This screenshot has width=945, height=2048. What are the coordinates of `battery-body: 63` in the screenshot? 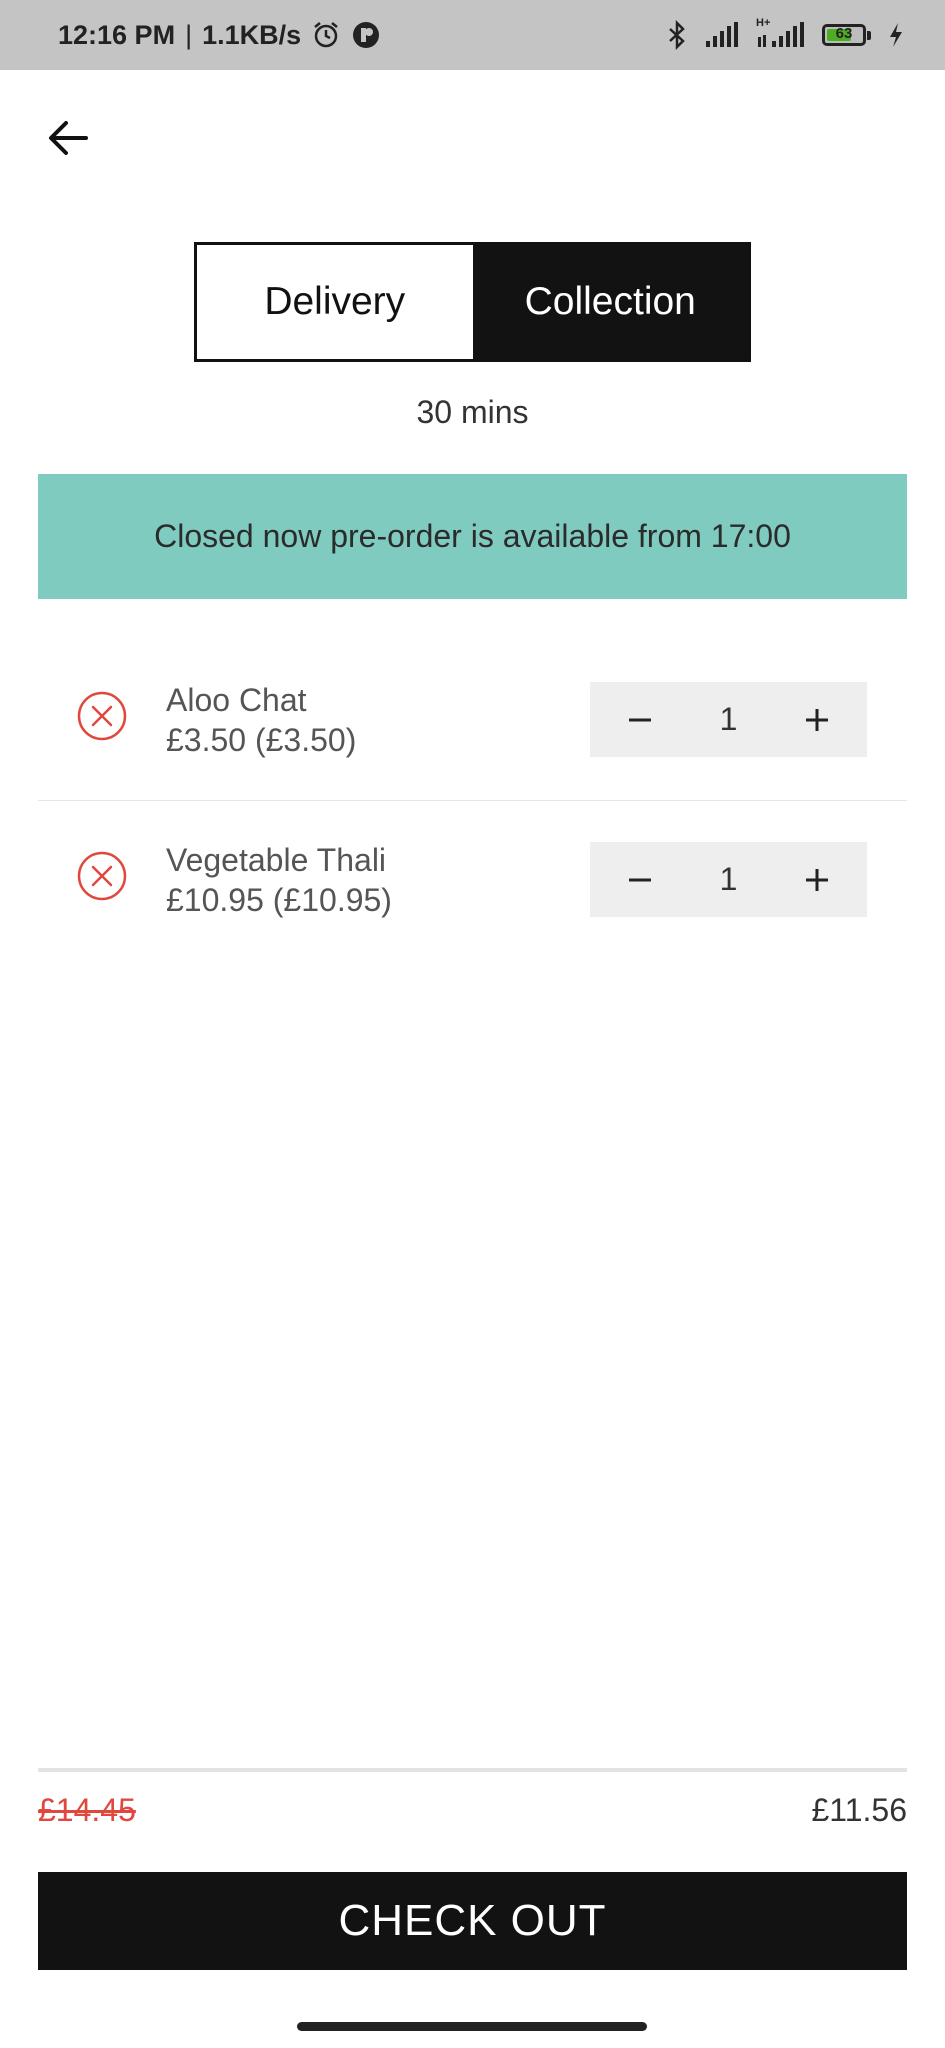 It's located at (844, 35).